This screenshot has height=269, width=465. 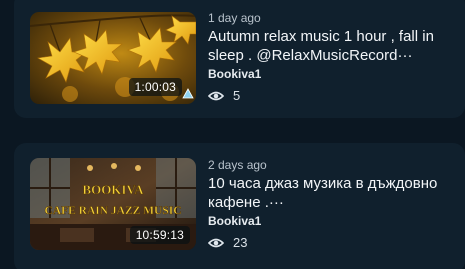 What do you see at coordinates (113, 204) in the screenshot?
I see `video-thumbnail: BOOKIVA CAFE RAIN JAZZ MUSIC 10:59:13` at bounding box center [113, 204].